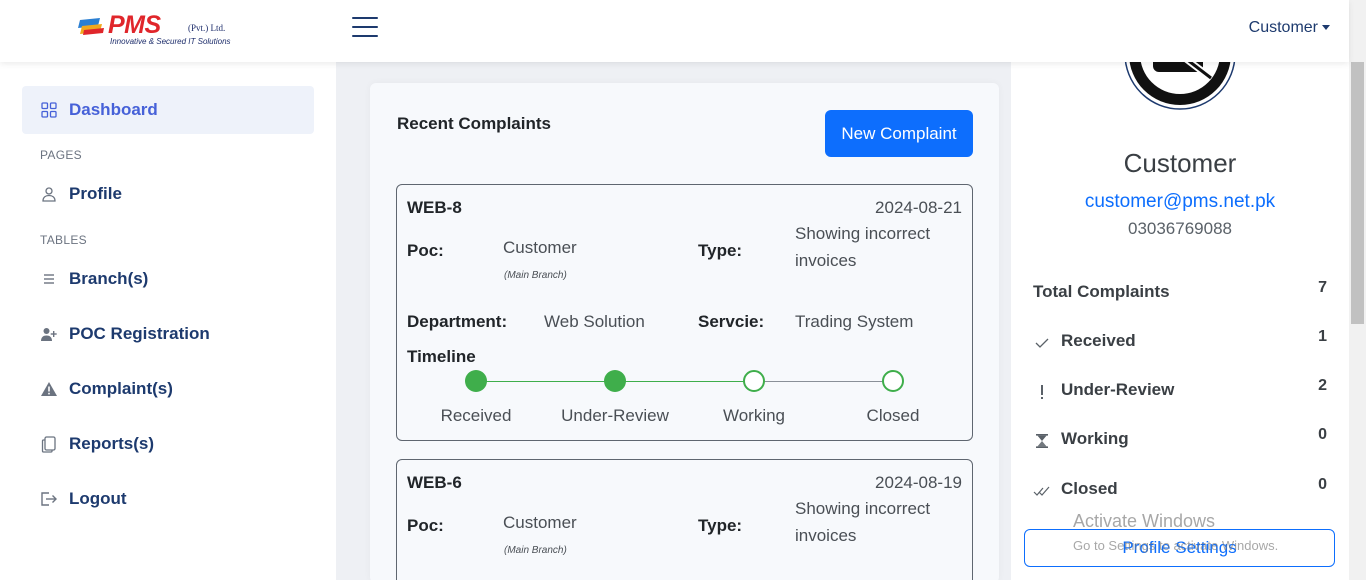  What do you see at coordinates (1042, 343) in the screenshot?
I see `check-icon` at bounding box center [1042, 343].